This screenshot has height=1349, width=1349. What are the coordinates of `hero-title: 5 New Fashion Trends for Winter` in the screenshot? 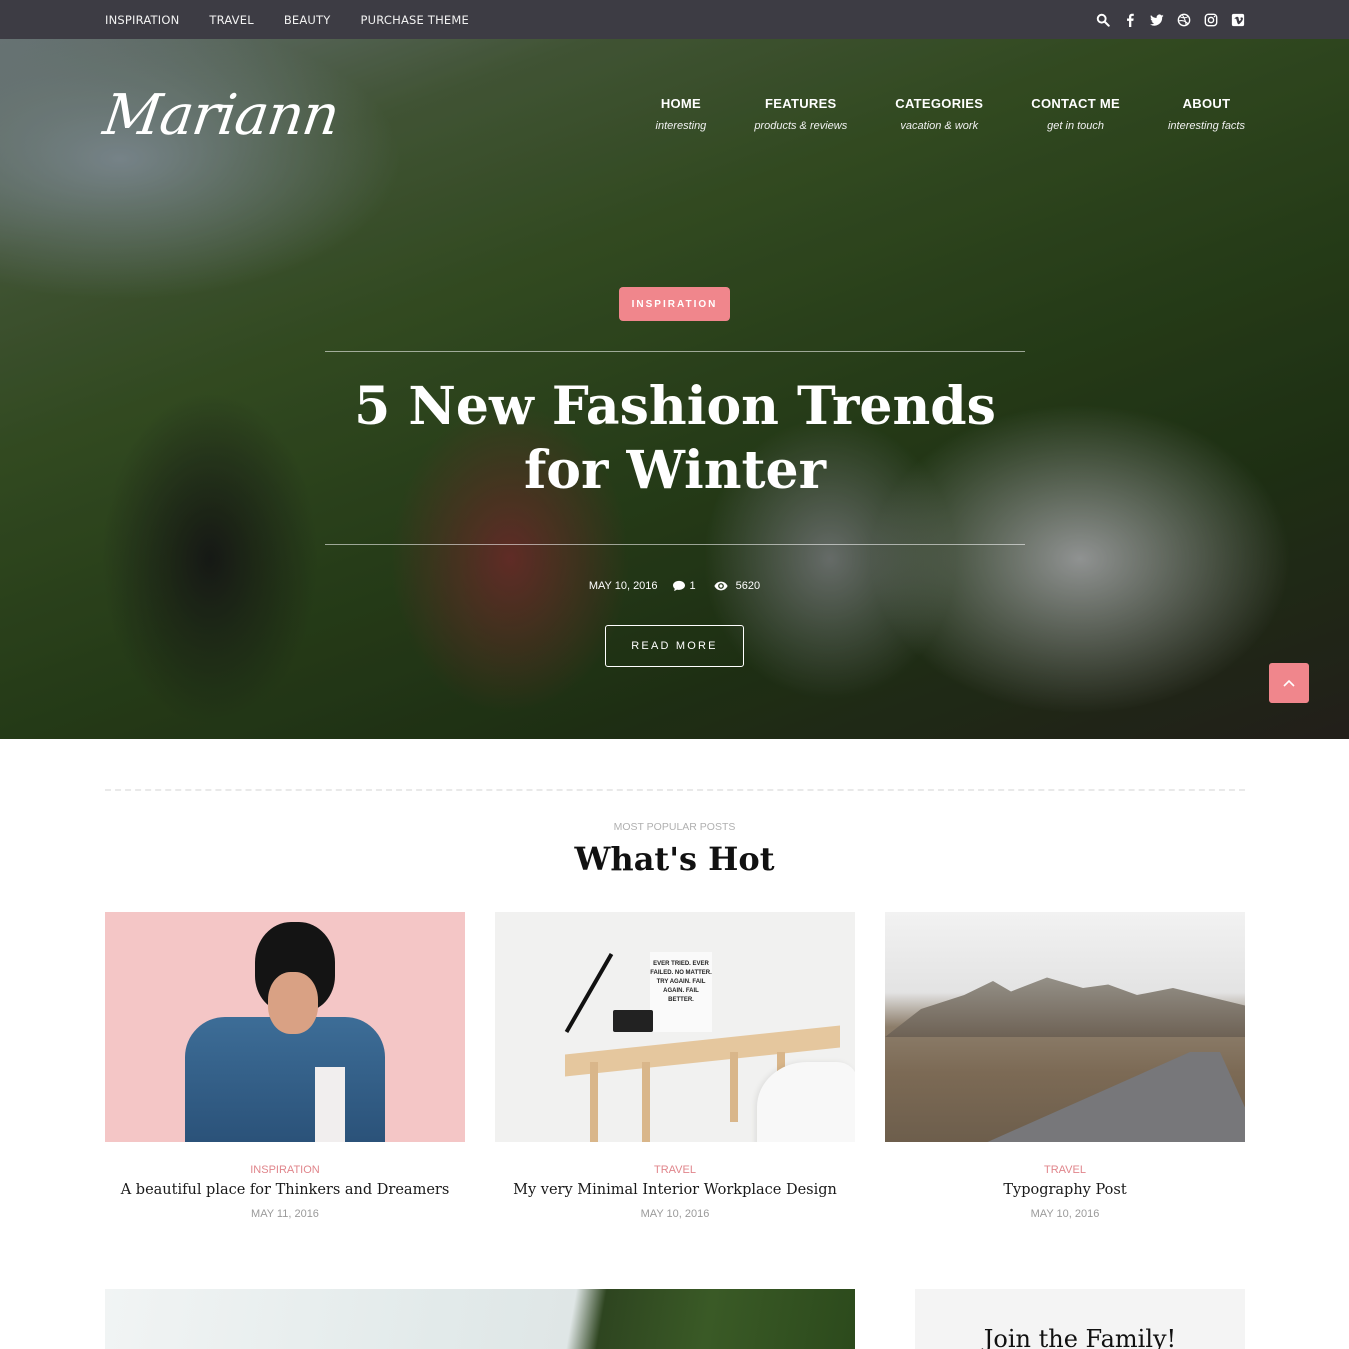 It's located at (675, 439).